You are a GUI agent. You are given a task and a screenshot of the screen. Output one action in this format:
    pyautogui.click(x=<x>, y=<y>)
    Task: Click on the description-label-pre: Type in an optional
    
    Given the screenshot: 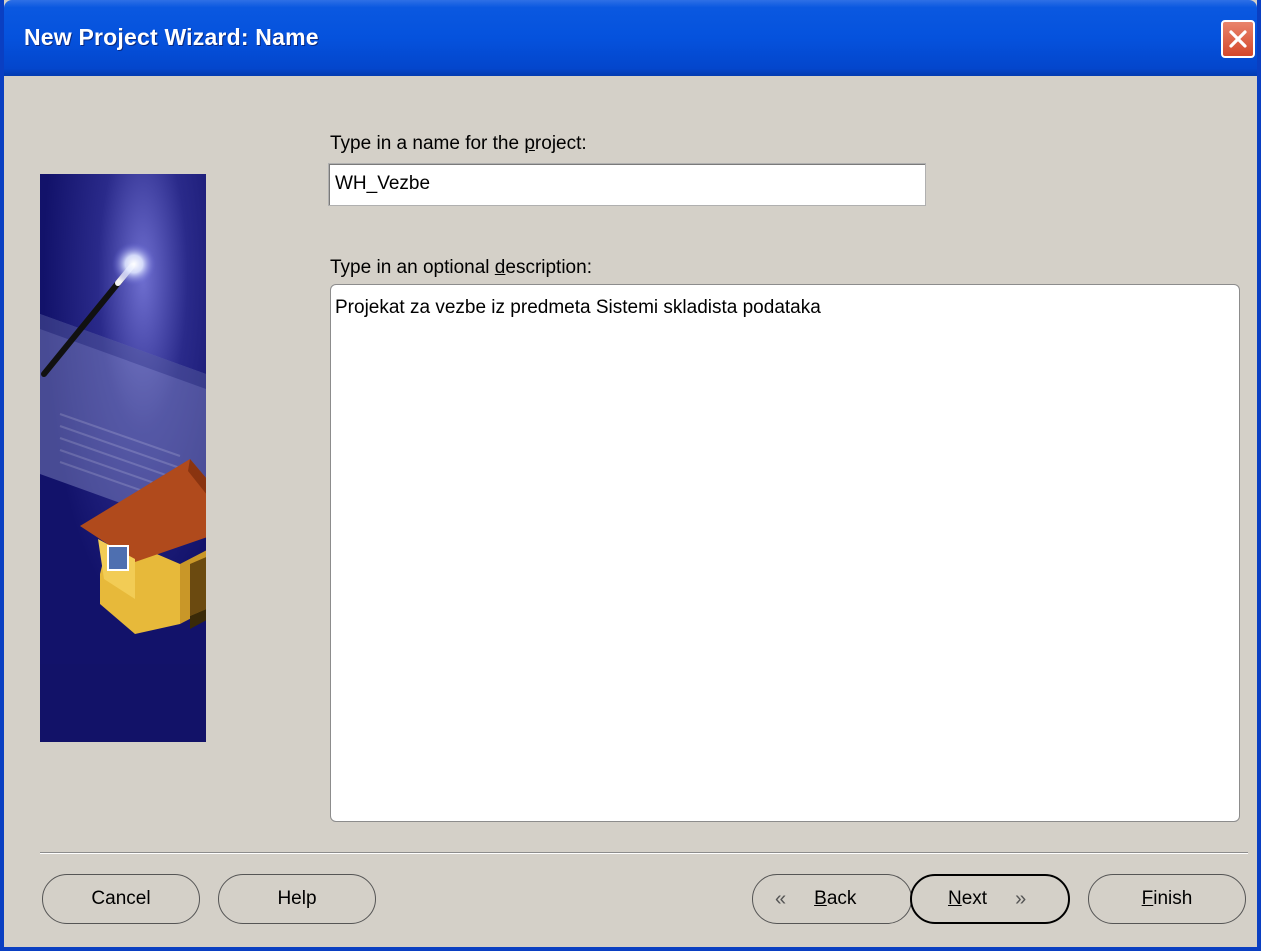 What is the action you would take?
    pyautogui.click(x=412, y=267)
    